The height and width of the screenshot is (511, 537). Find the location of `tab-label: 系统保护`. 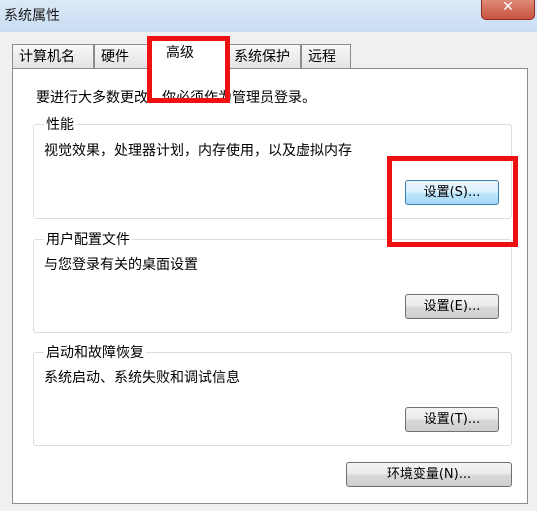

tab-label: 系统保护 is located at coordinates (262, 57).